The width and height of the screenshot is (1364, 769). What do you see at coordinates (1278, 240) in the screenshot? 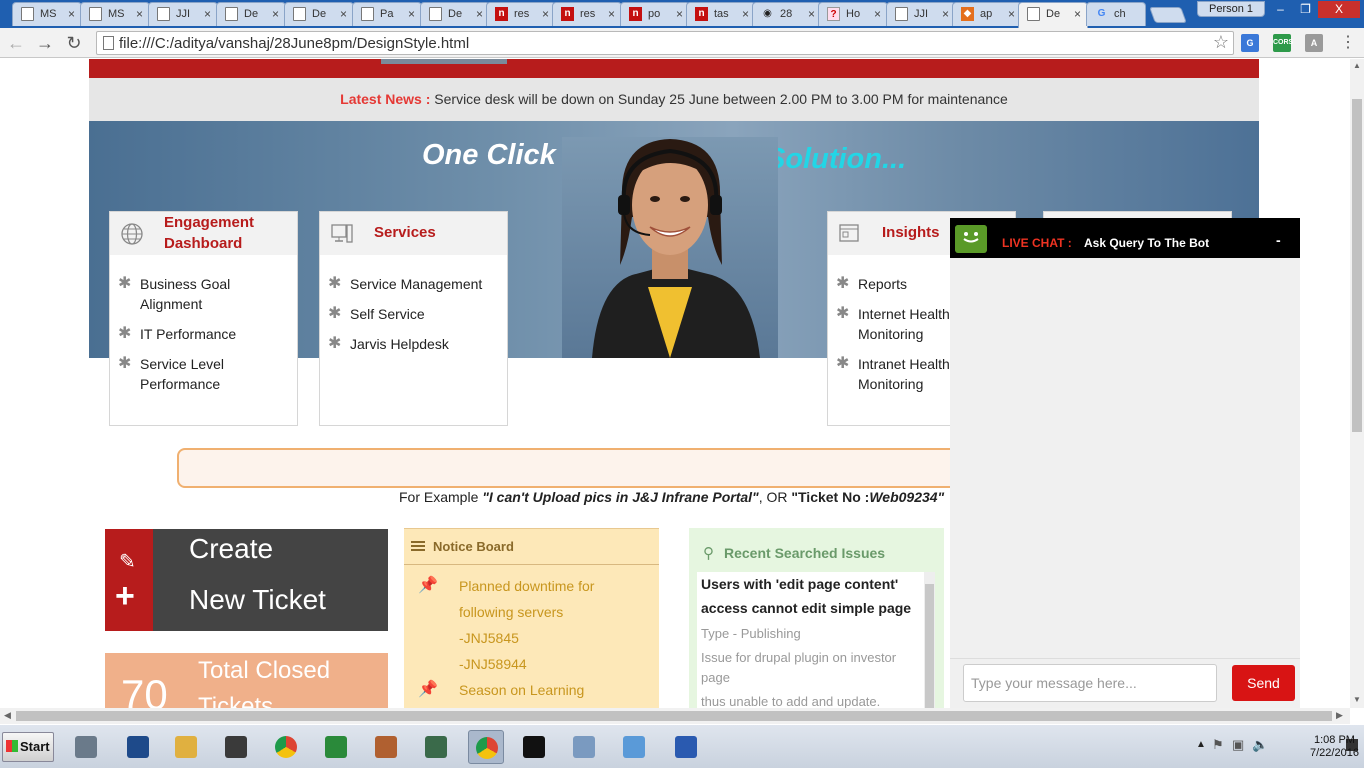
I see `chat-minimize-button: -` at bounding box center [1278, 240].